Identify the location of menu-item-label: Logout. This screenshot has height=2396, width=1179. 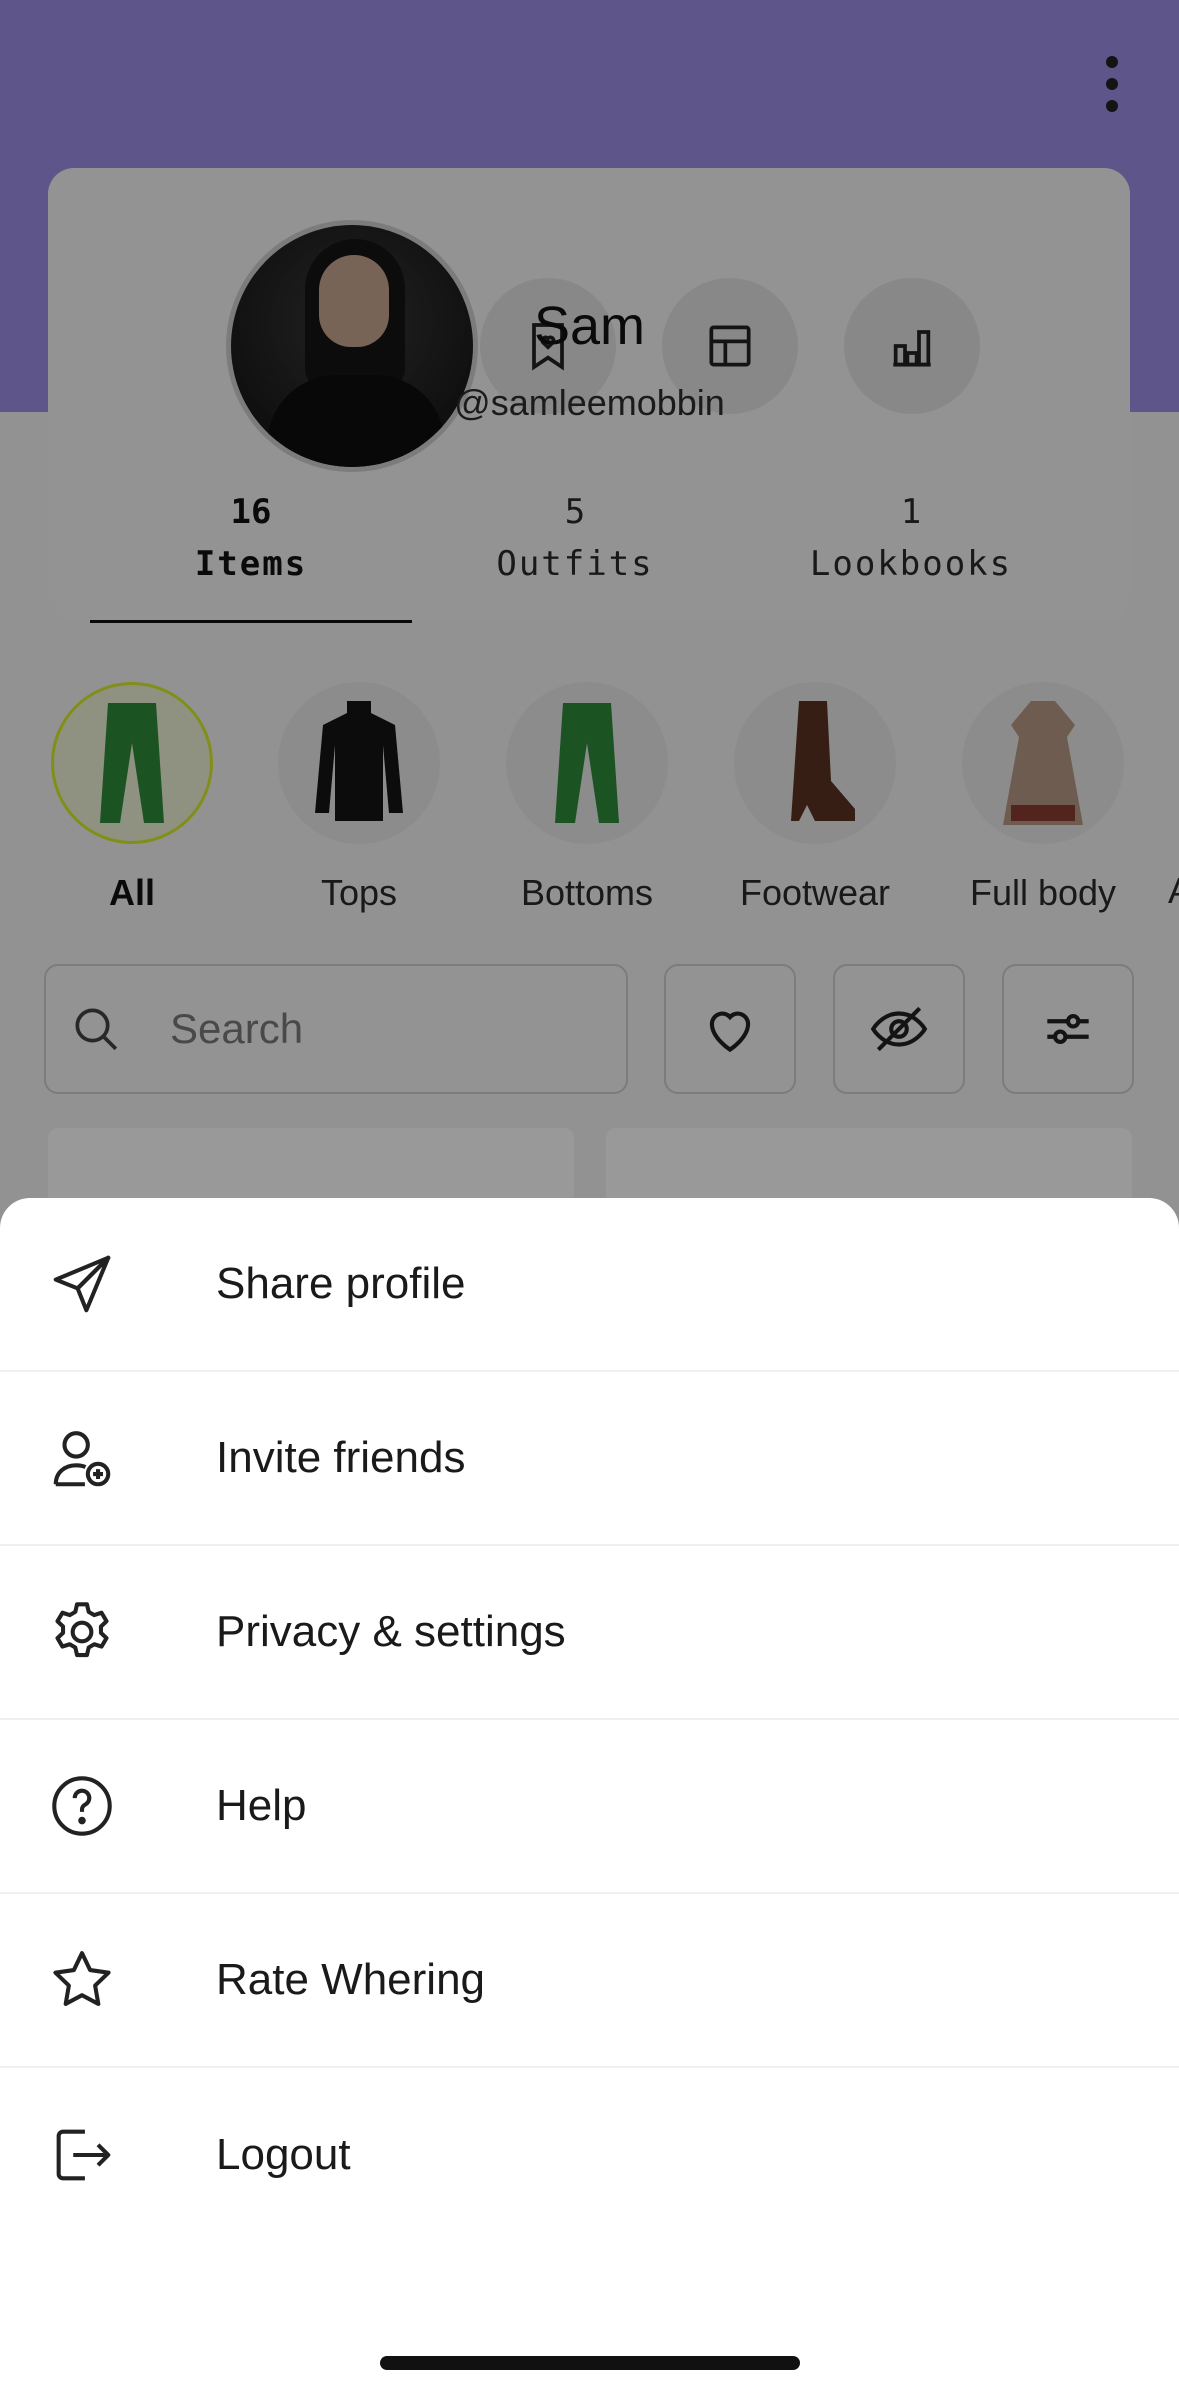
(283, 2154).